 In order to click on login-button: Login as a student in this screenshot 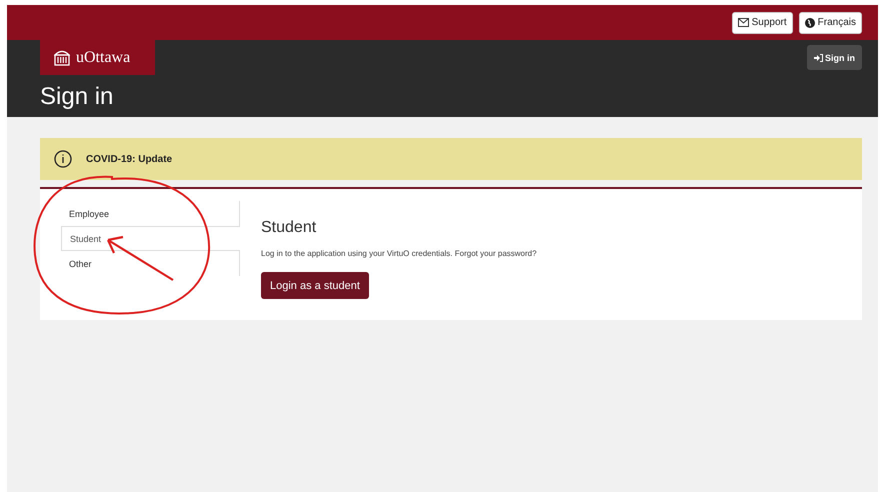, I will do `click(315, 285)`.